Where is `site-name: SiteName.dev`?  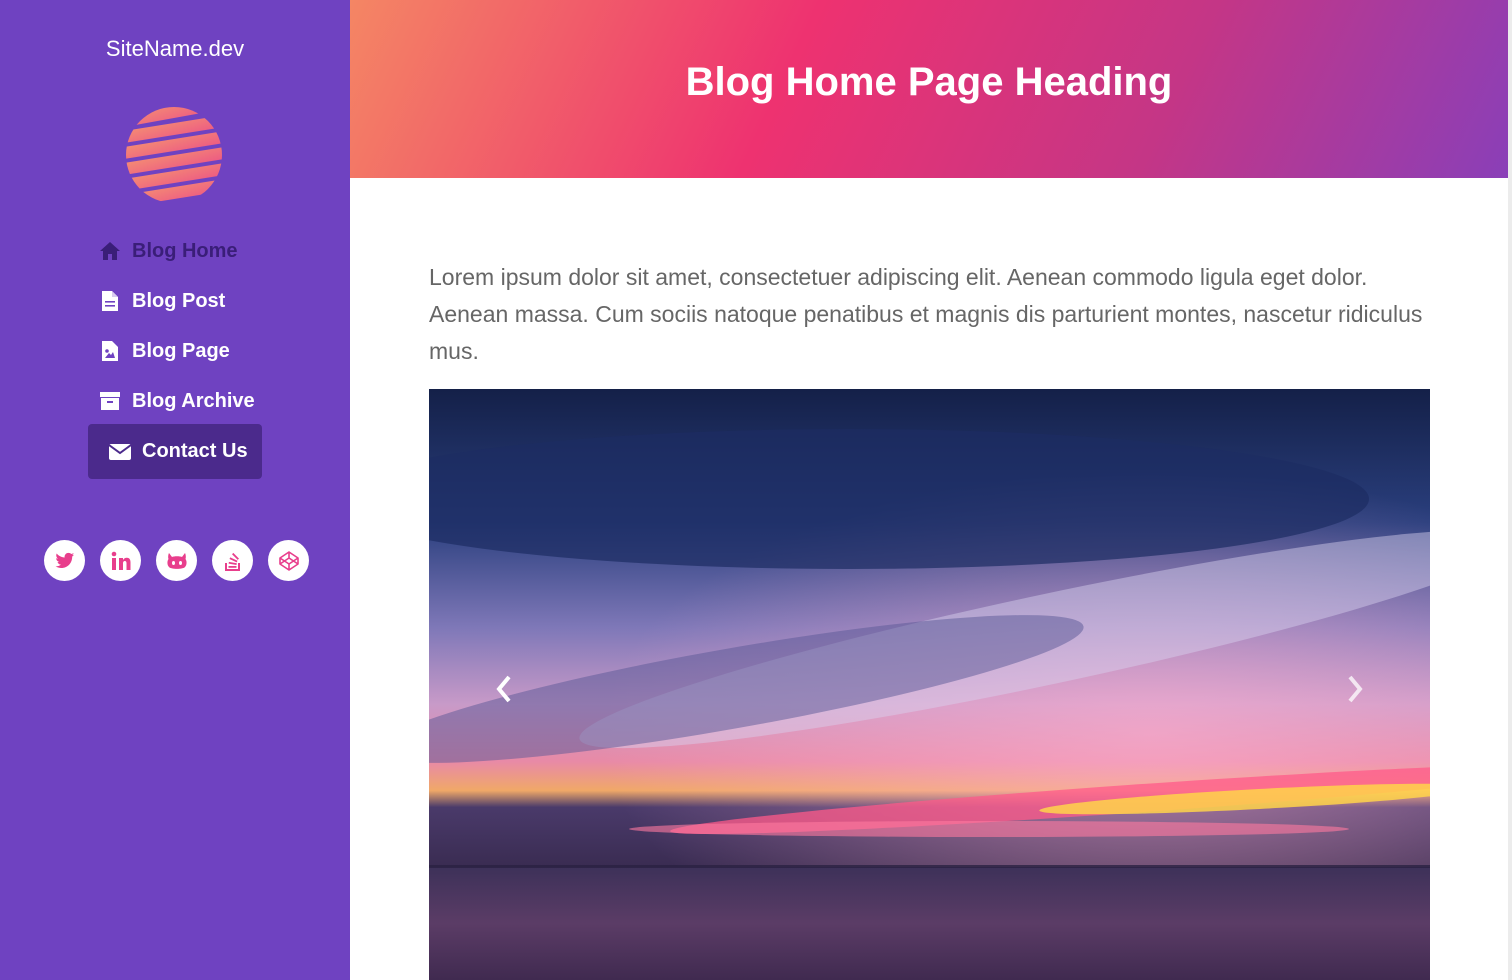
site-name: SiteName.dev is located at coordinates (175, 49).